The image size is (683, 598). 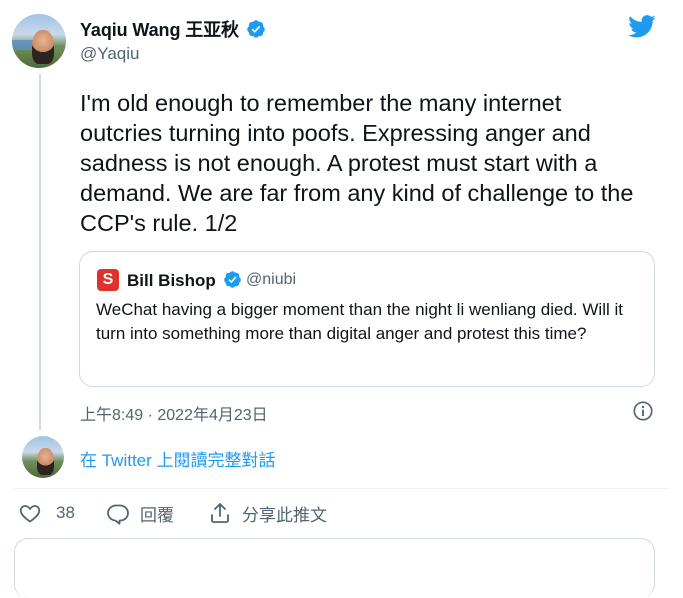 What do you see at coordinates (642, 26) in the screenshot?
I see `twitter-bird-icon` at bounding box center [642, 26].